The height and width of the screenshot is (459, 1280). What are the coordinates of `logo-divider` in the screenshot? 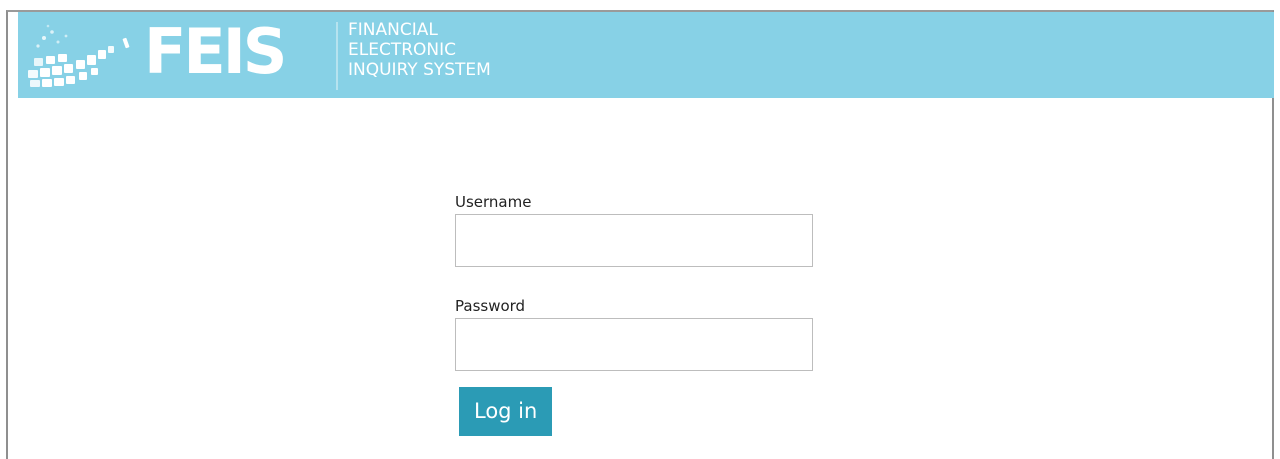 It's located at (337, 56).